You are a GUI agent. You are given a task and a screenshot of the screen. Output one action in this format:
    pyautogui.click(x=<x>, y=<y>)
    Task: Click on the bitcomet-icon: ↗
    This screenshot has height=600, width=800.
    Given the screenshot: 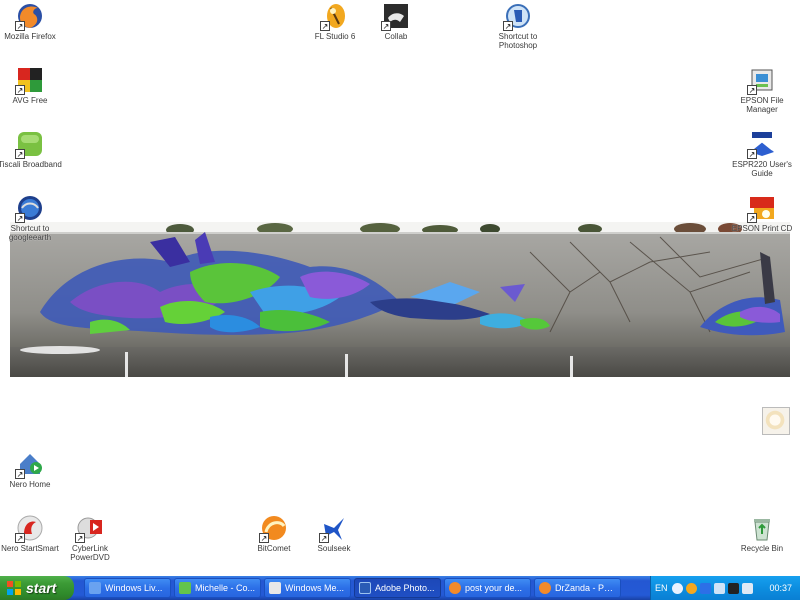 What is the action you would take?
    pyautogui.click(x=273, y=528)
    